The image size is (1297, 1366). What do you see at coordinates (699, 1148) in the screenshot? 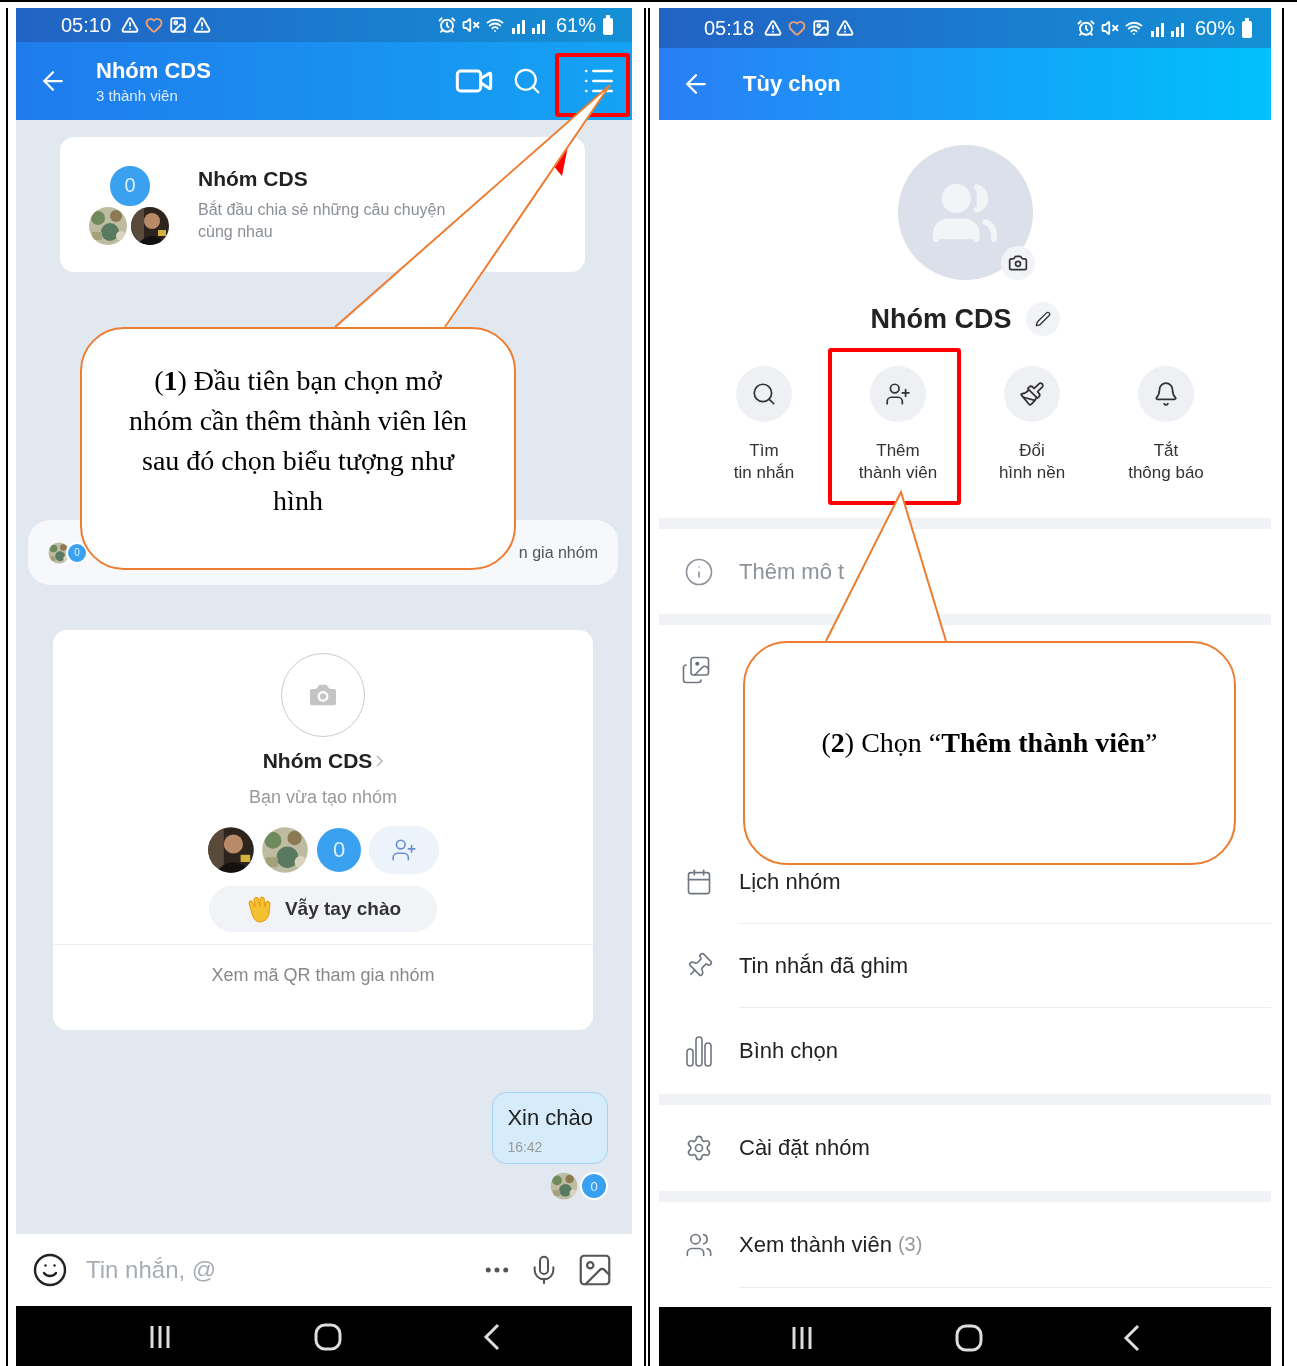
I see `settings-icon` at bounding box center [699, 1148].